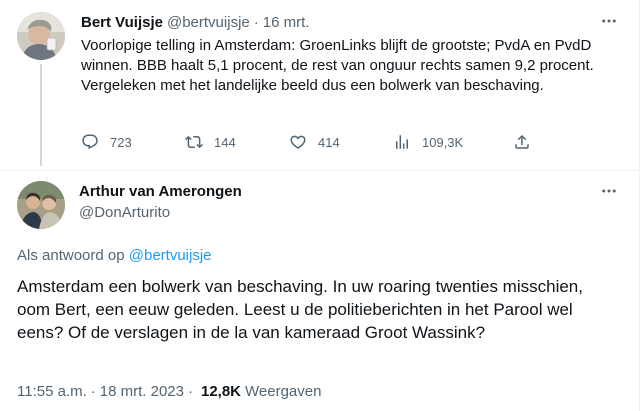 Image resolution: width=640 pixels, height=411 pixels. I want to click on divider, so click(320, 170).